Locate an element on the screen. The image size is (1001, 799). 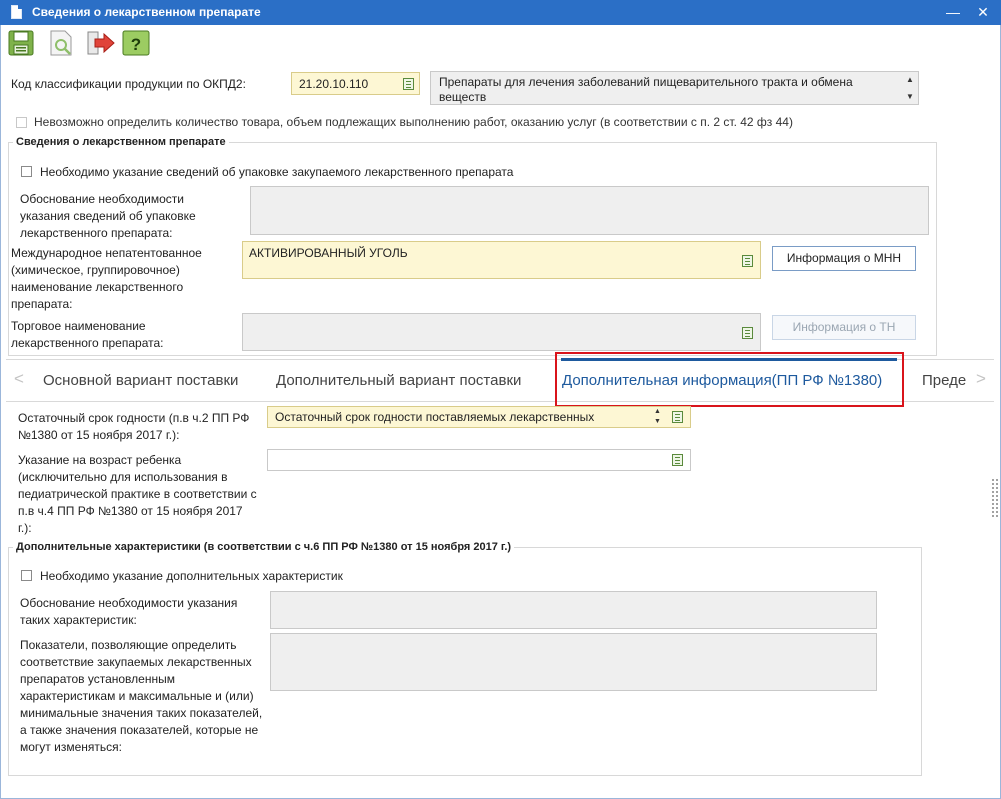
help-button: ? is located at coordinates (136, 43).